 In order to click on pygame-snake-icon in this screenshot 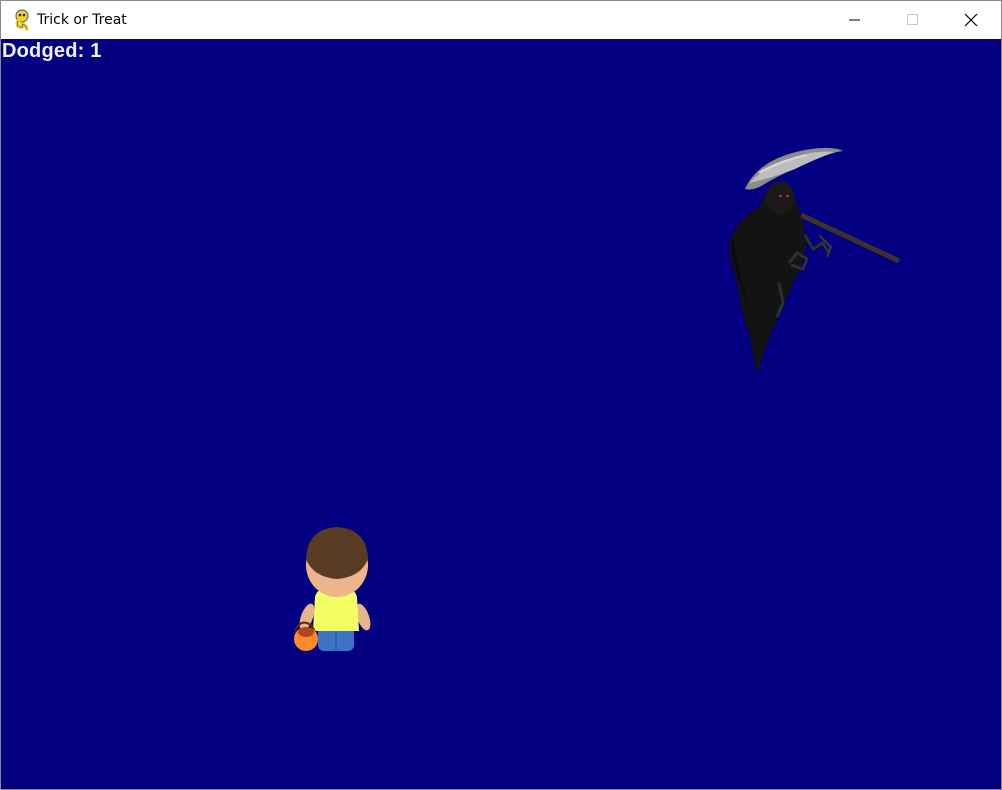, I will do `click(22, 20)`.